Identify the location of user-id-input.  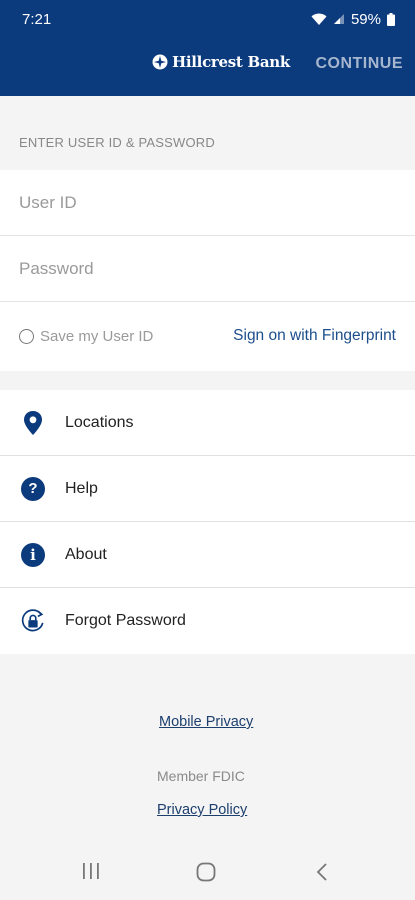
(207, 202).